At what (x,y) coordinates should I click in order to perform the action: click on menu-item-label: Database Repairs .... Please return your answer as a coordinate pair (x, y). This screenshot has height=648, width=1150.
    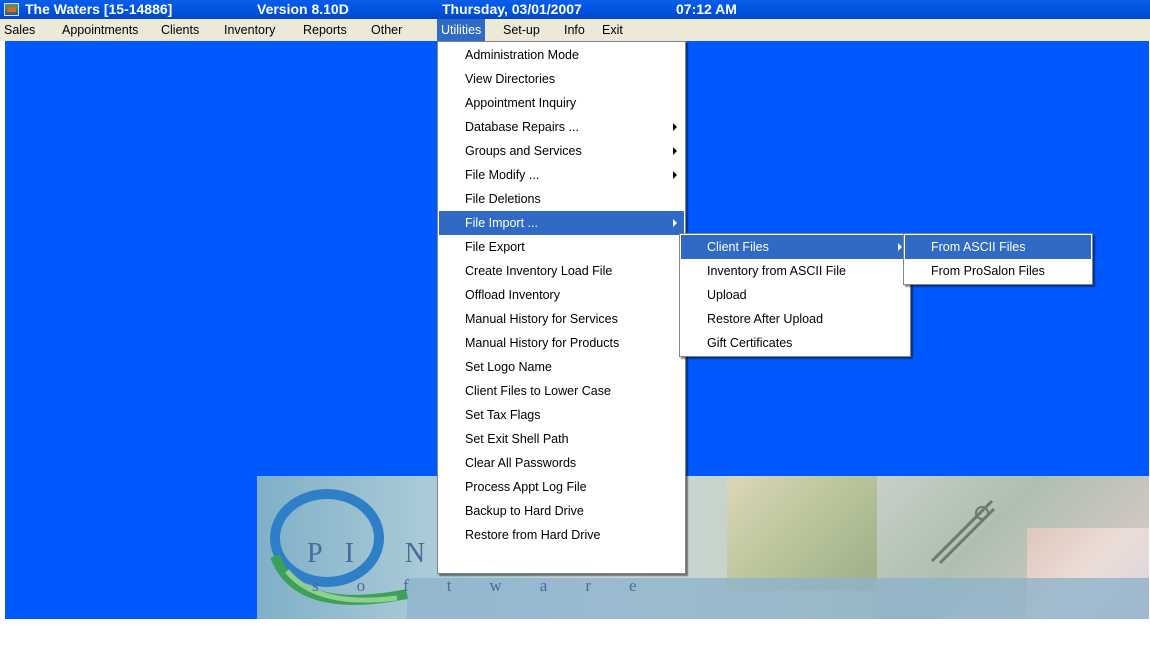
    Looking at the image, I should click on (522, 127).